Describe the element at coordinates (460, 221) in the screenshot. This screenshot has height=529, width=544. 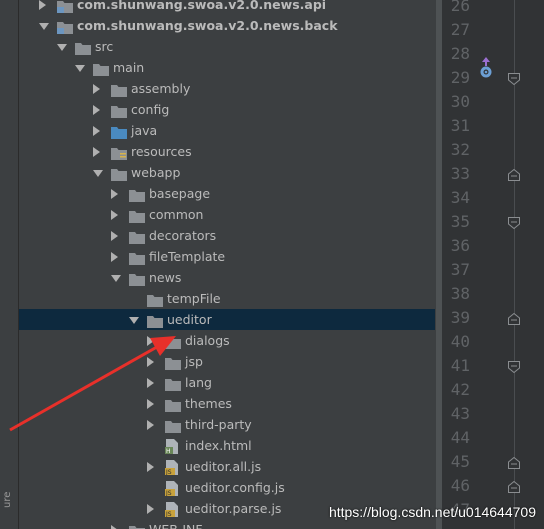
I see `line-number: 35` at that location.